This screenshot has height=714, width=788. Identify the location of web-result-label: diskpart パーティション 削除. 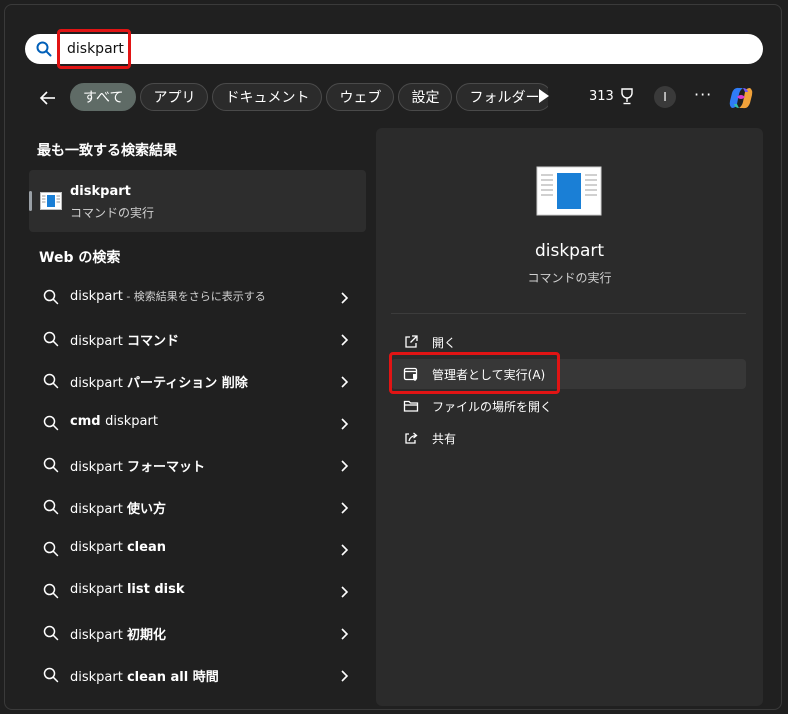
(159, 383).